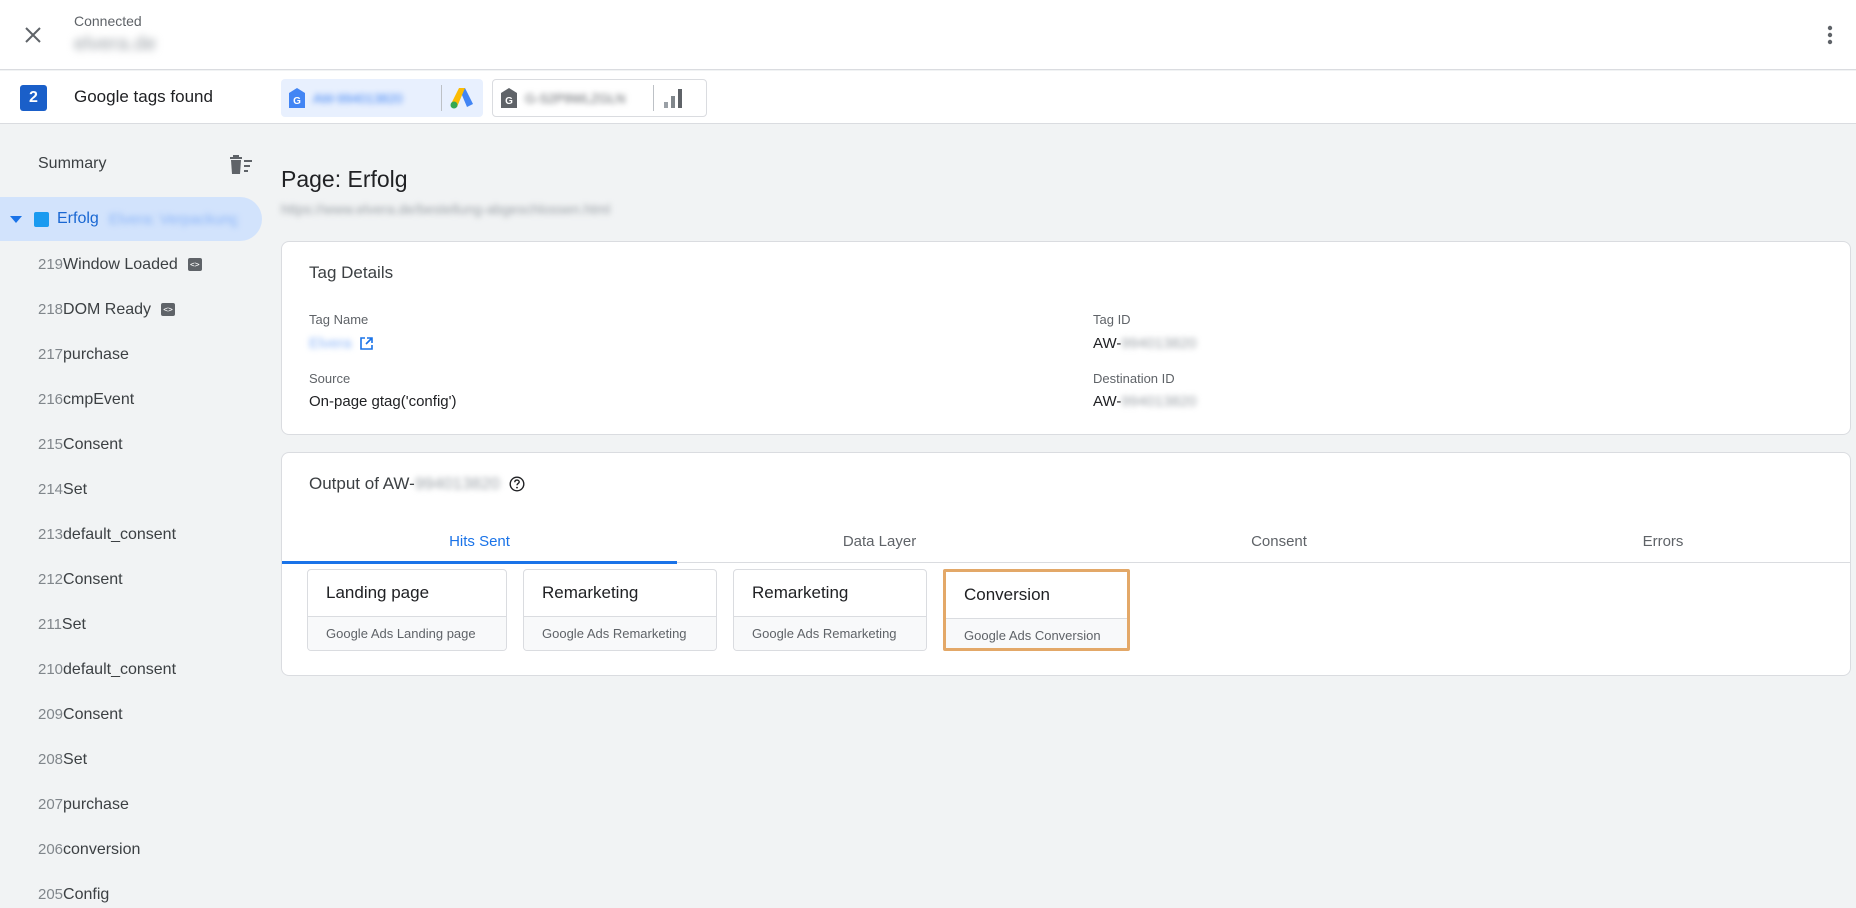 Image resolution: width=1856 pixels, height=908 pixels. I want to click on hit-card-landing-page: Landing page Google Ads Landing page, so click(407, 610).